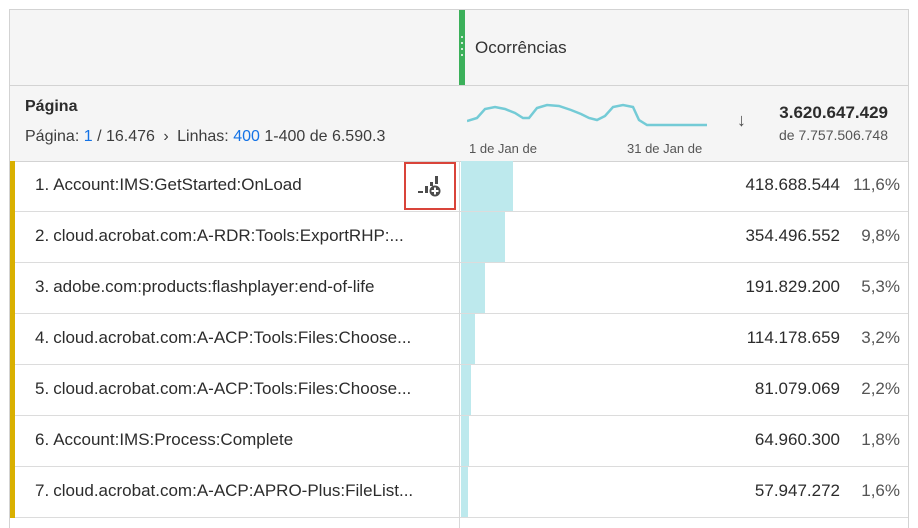 This screenshot has width=918, height=528. I want to click on sort-descending-icon: ↓, so click(741, 120).